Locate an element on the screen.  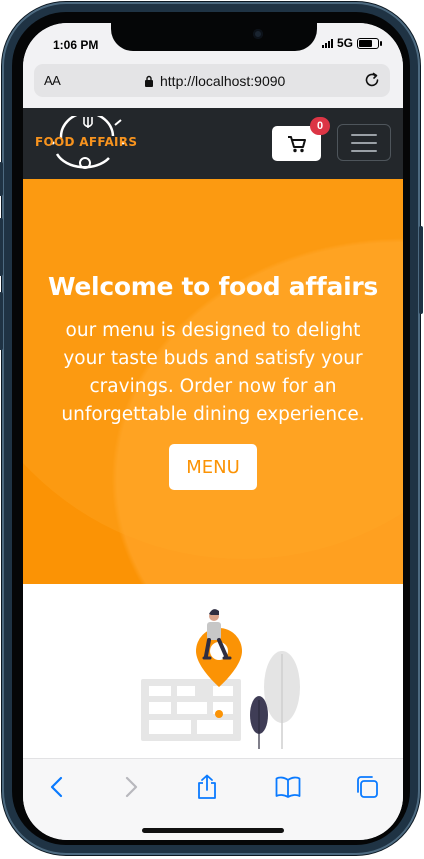
signal-icon is located at coordinates (327, 43).